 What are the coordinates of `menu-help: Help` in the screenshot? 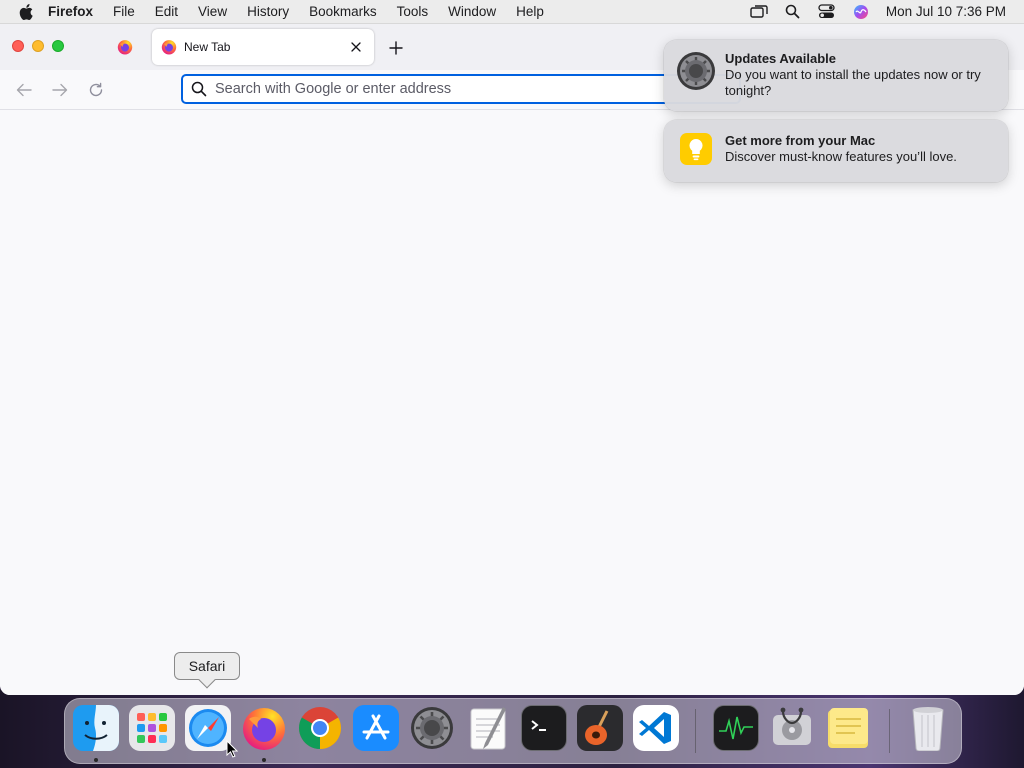 It's located at (530, 11).